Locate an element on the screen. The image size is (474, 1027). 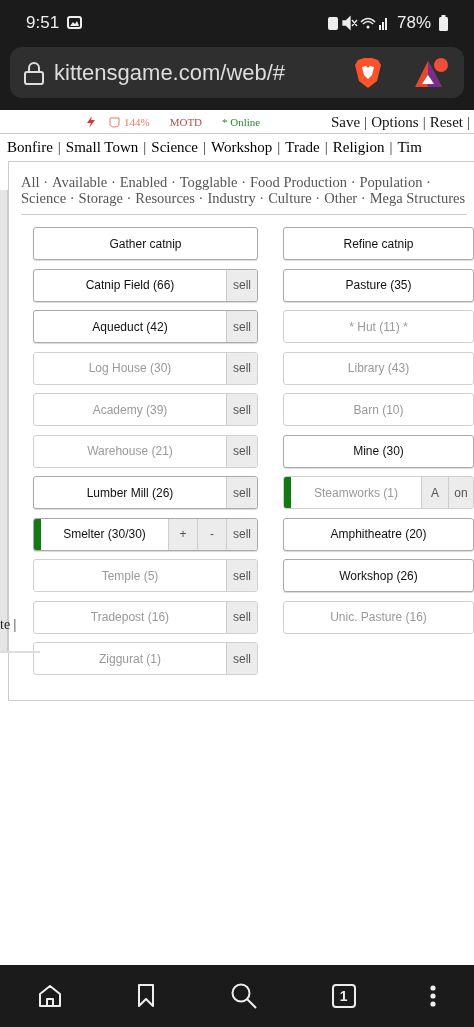
header-link: Reset is located at coordinates (446, 122).